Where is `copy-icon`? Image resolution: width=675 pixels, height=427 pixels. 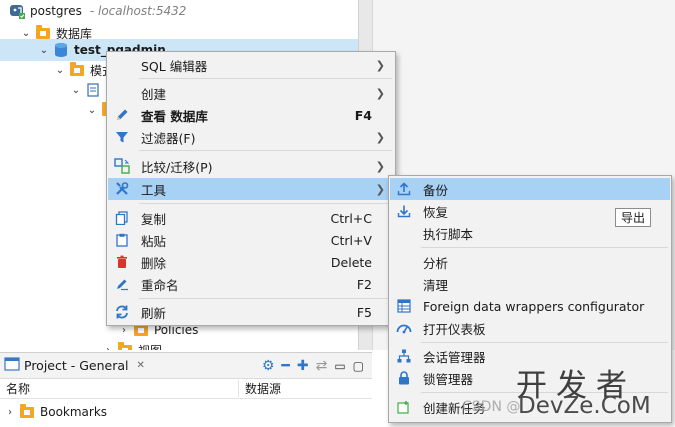
copy-icon is located at coordinates (122, 218).